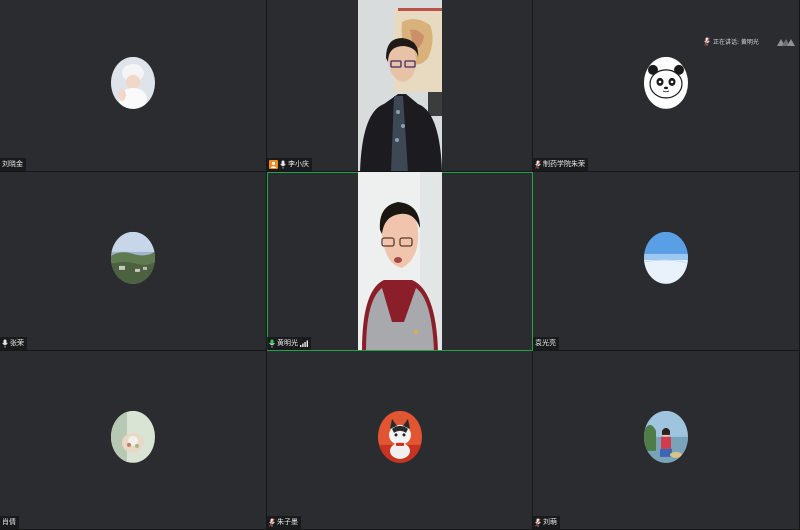 This screenshot has width=800, height=530. I want to click on camera-badge-icon, so click(273, 164).